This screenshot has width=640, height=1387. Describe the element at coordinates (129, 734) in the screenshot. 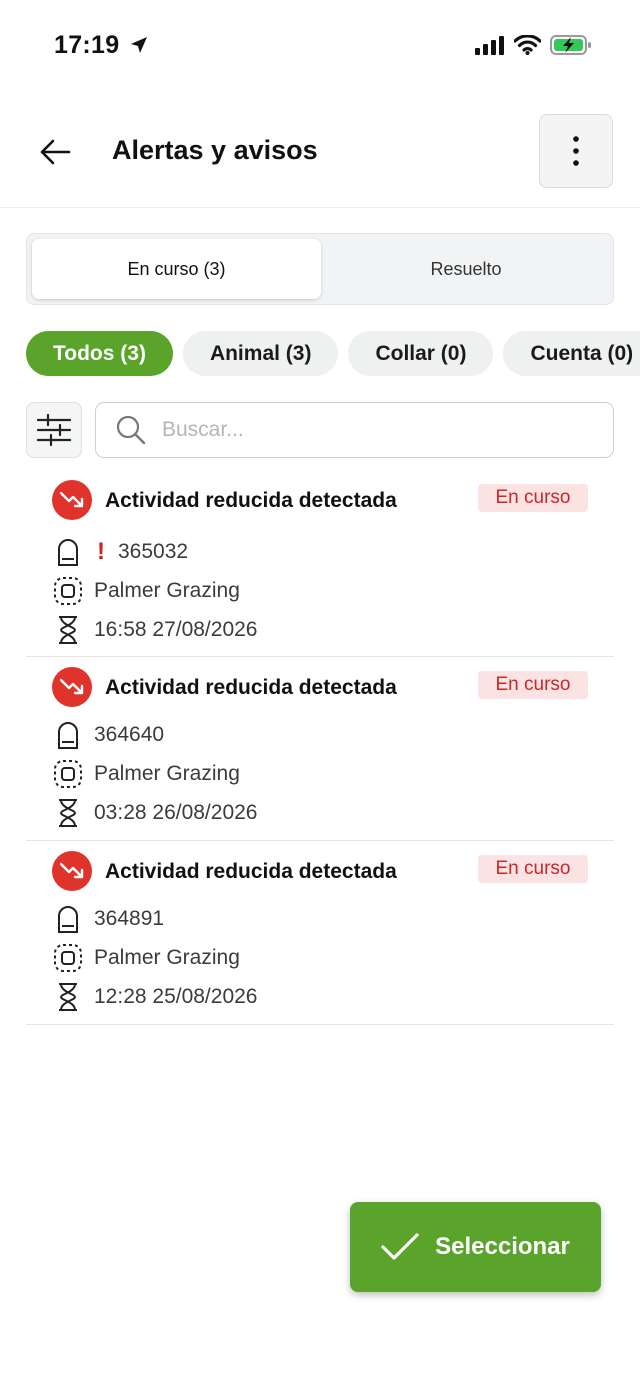

I see `collar-id: 364640` at that location.